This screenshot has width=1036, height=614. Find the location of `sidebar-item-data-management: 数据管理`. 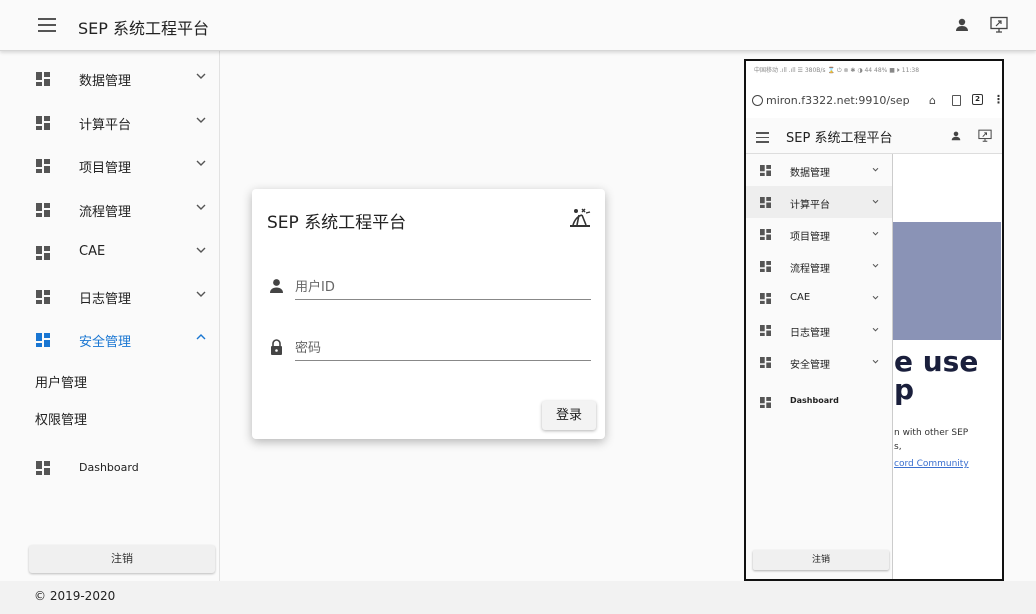

sidebar-item-data-management: 数据管理 is located at coordinates (109, 78).